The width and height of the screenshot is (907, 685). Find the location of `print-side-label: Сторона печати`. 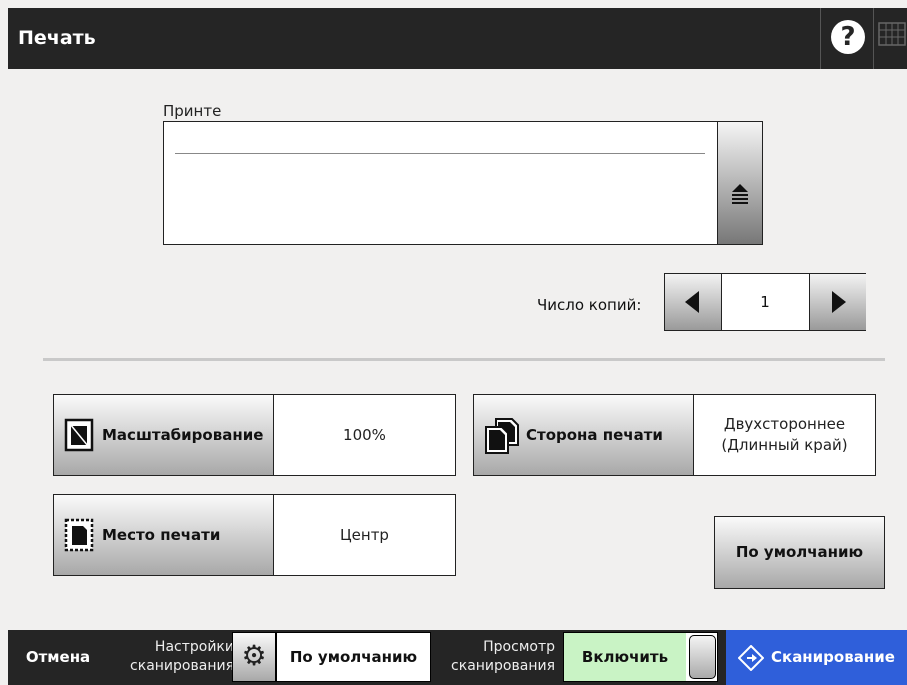

print-side-label: Сторона печати is located at coordinates (594, 435).